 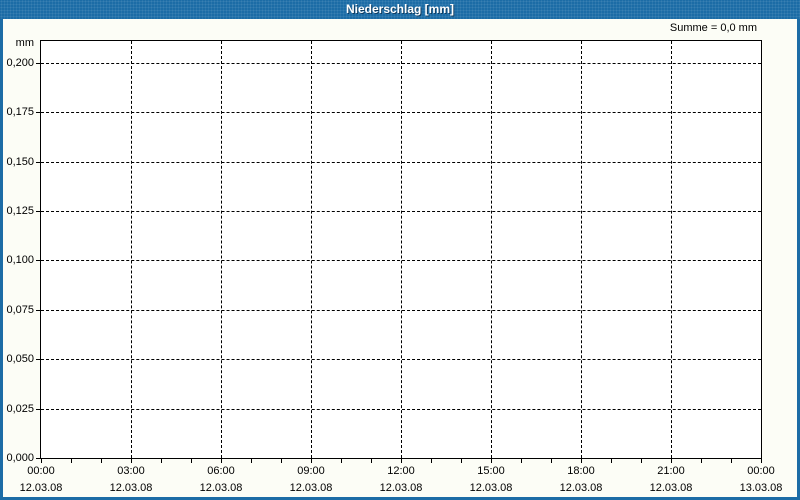 I want to click on y-tick-label: 0,000, so click(x=20, y=458).